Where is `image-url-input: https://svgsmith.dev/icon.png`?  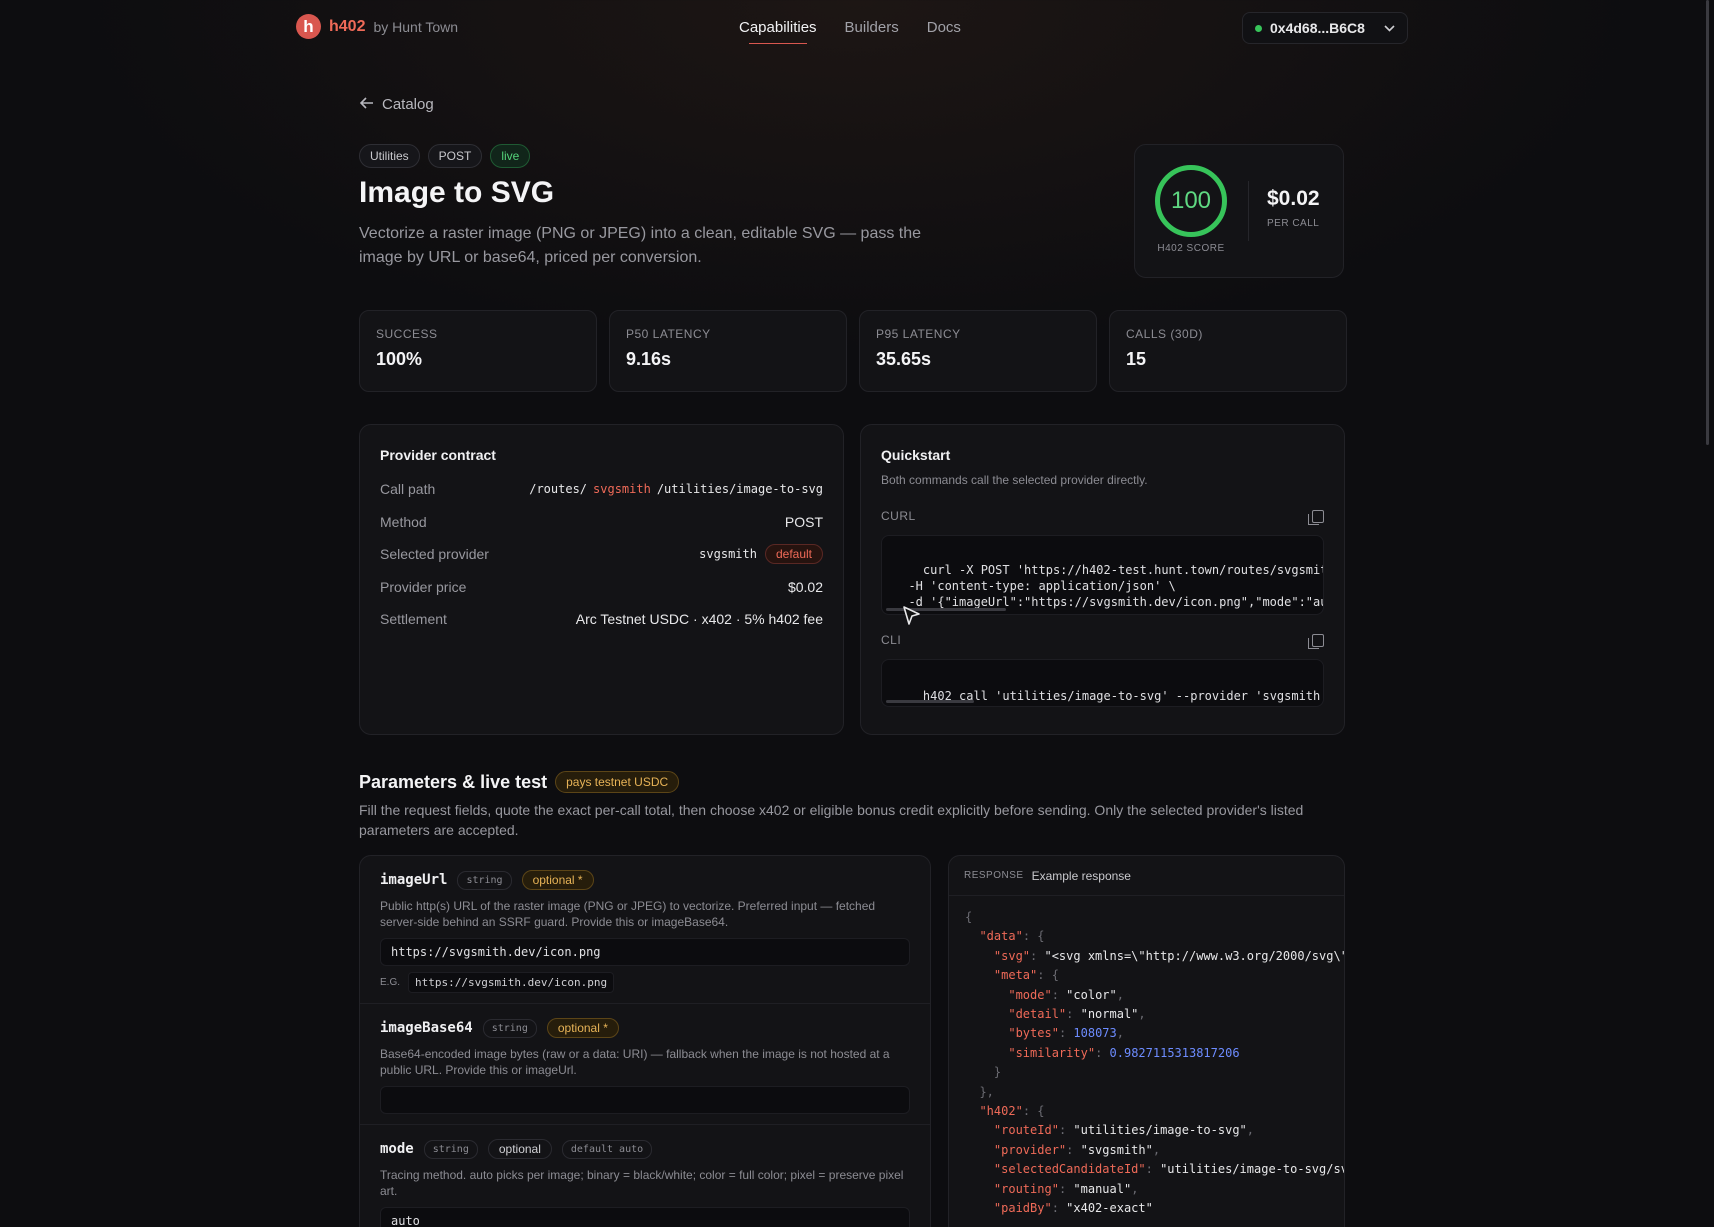 image-url-input: https://svgsmith.dev/icon.png is located at coordinates (645, 952).